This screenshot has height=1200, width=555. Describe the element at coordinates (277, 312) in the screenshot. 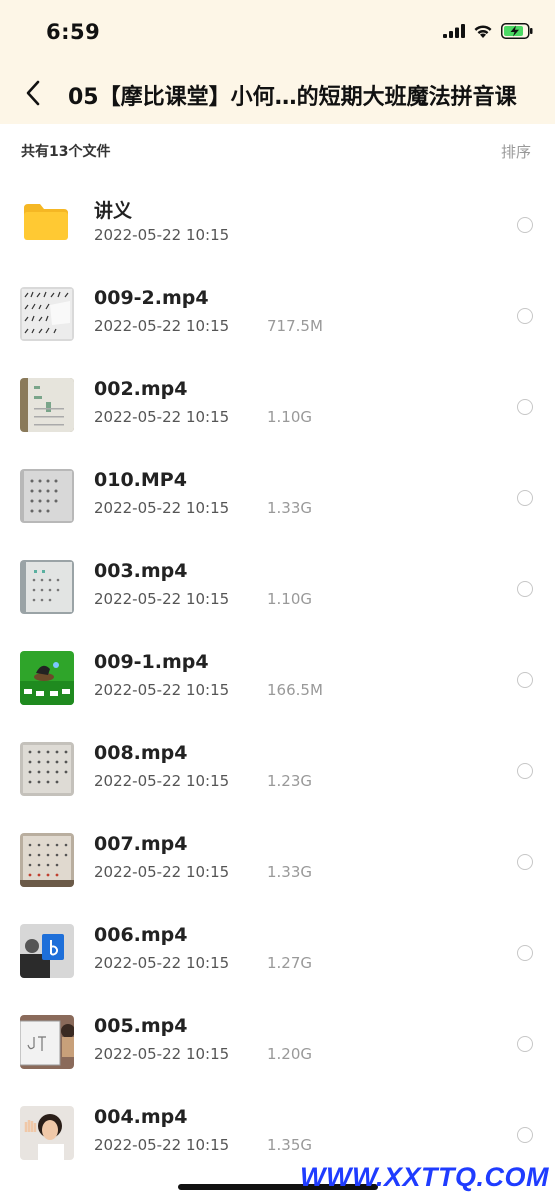

I see `list-item: 009-2.mp4 2022-05-22 10:15 717.5M` at that location.